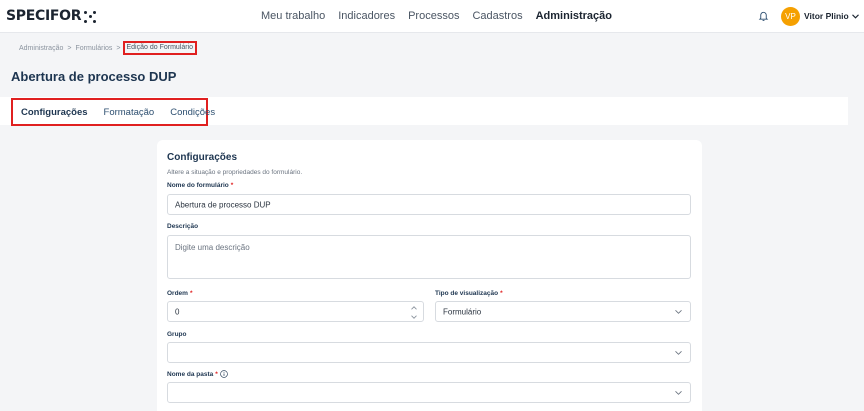 Image resolution: width=864 pixels, height=411 pixels. I want to click on breadcrumb-item-administracao: Administração, so click(41, 48).